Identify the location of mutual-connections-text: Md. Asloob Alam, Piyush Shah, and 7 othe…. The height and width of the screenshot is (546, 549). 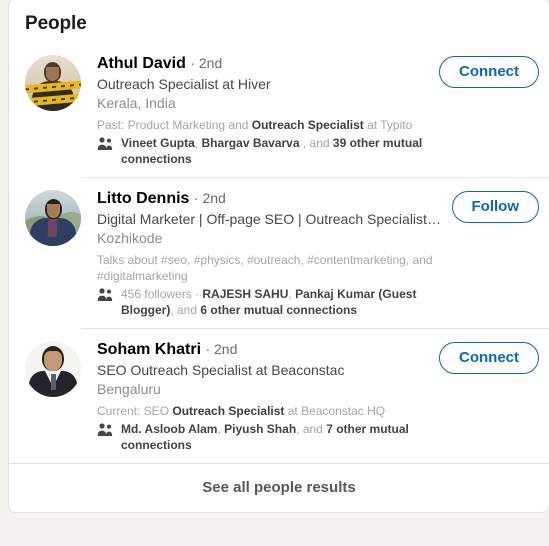
(276, 437).